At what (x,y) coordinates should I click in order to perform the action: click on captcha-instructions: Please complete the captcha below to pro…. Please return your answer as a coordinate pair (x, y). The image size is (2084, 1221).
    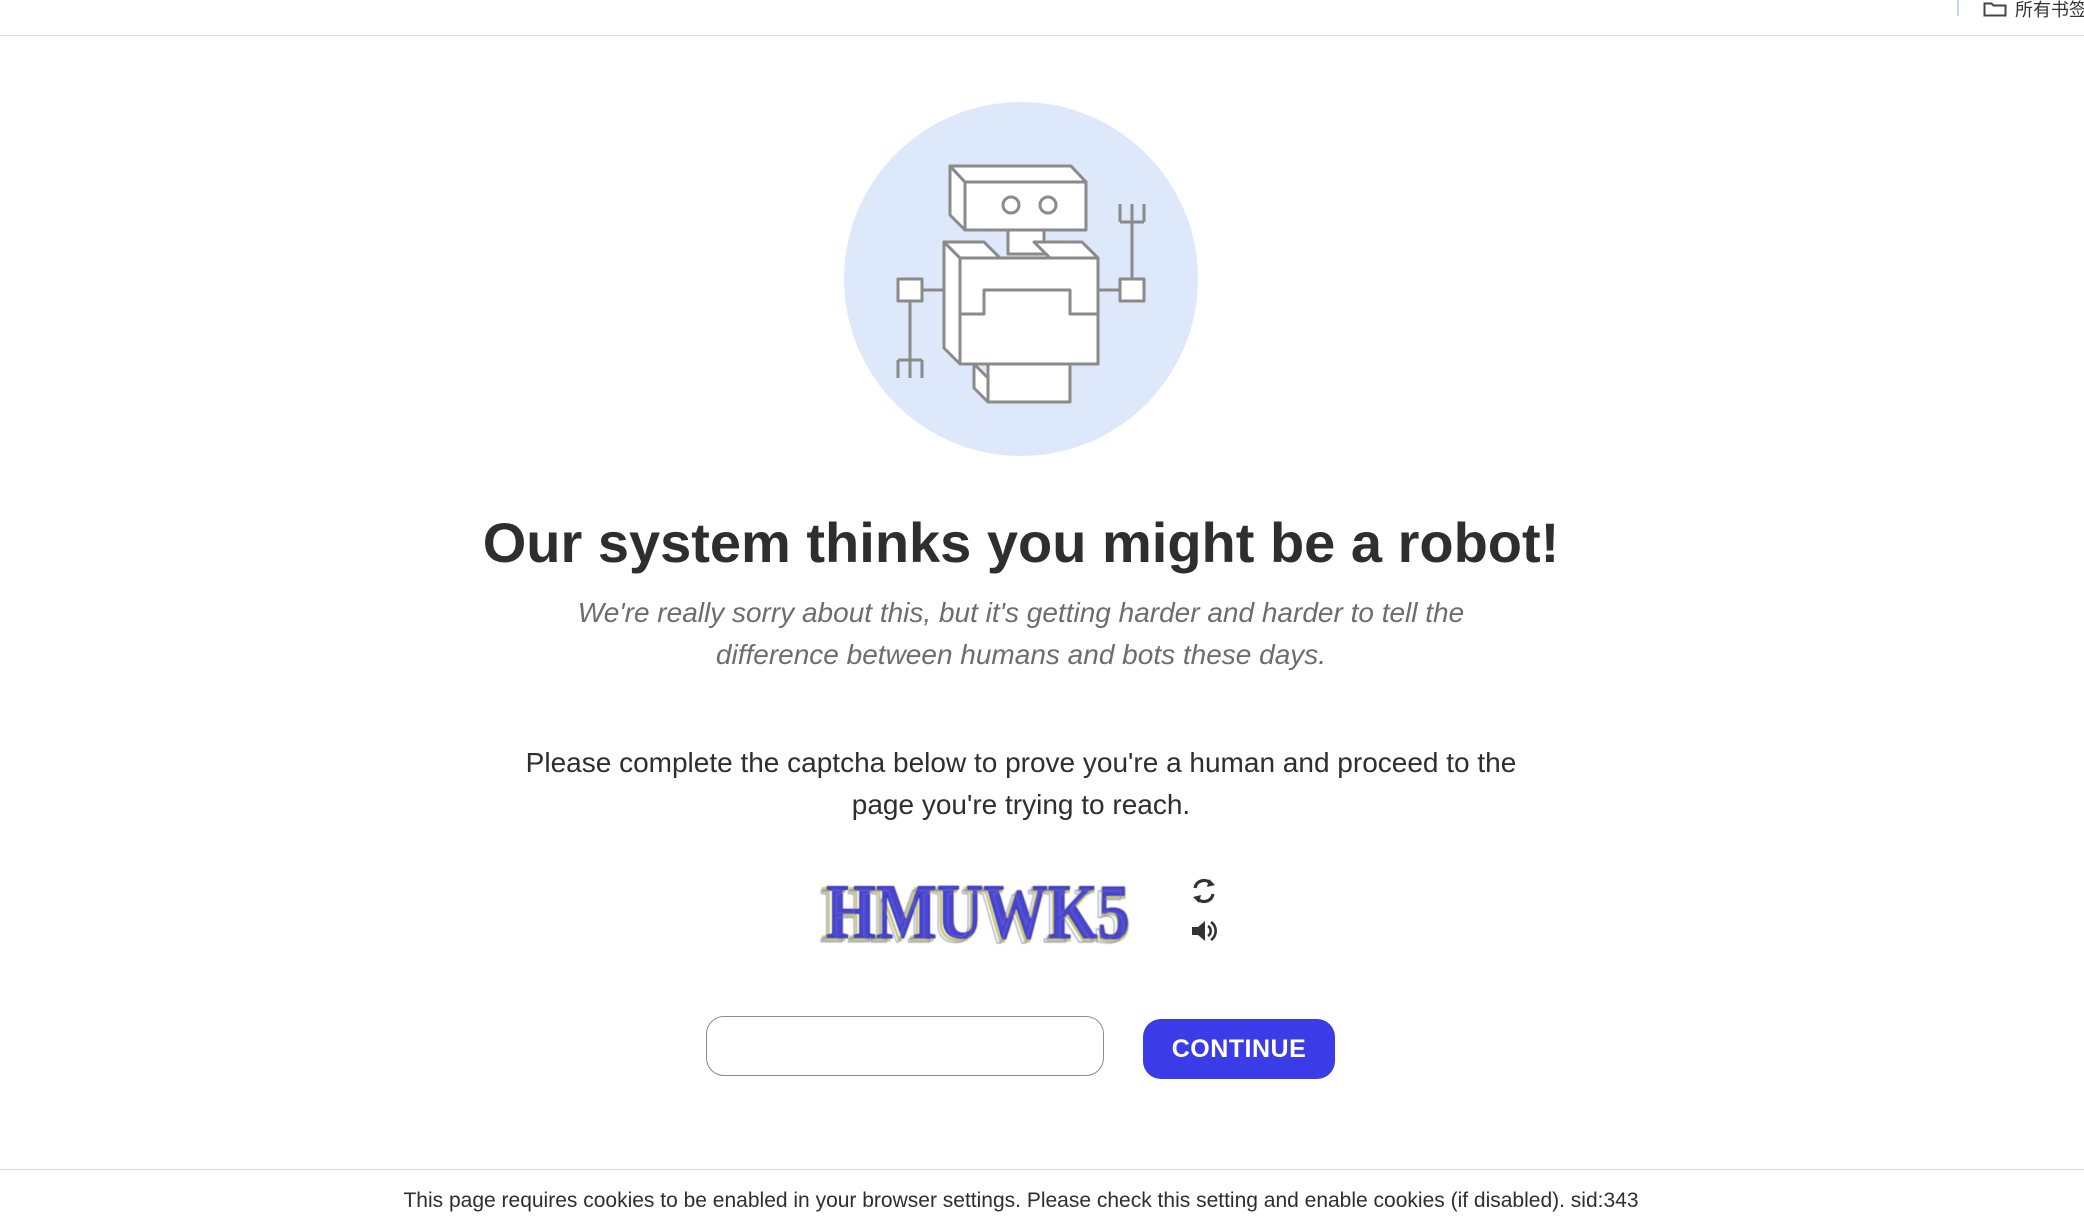
    Looking at the image, I should click on (1021, 783).